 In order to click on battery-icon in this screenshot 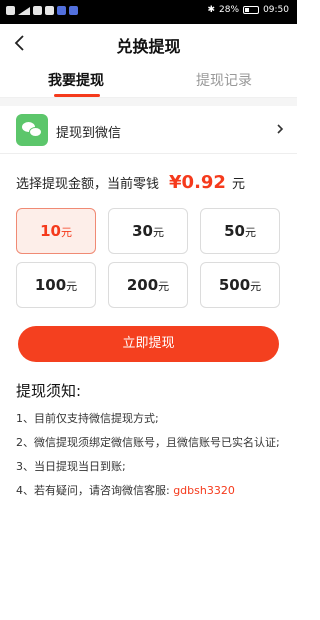, I will do `click(251, 10)`.